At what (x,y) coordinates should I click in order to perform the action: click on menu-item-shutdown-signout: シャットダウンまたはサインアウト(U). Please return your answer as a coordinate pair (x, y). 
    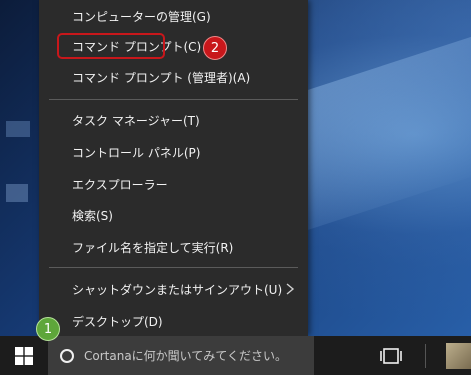
    Looking at the image, I should click on (173, 289).